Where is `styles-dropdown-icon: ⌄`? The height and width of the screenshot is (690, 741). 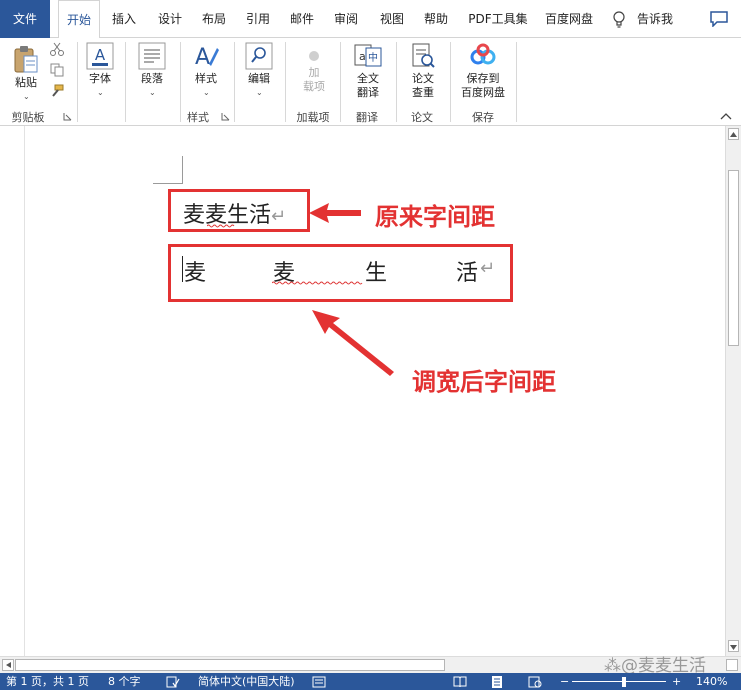
styles-dropdown-icon: ⌄ is located at coordinates (206, 92).